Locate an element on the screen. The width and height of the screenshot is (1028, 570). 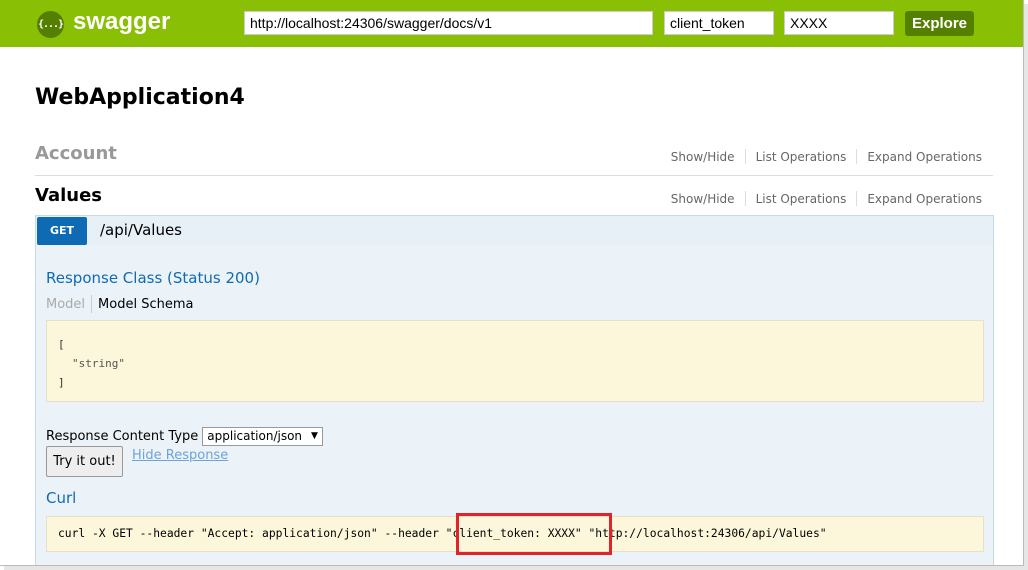
top-bar: {...} swagger Explore is located at coordinates (511, 23).